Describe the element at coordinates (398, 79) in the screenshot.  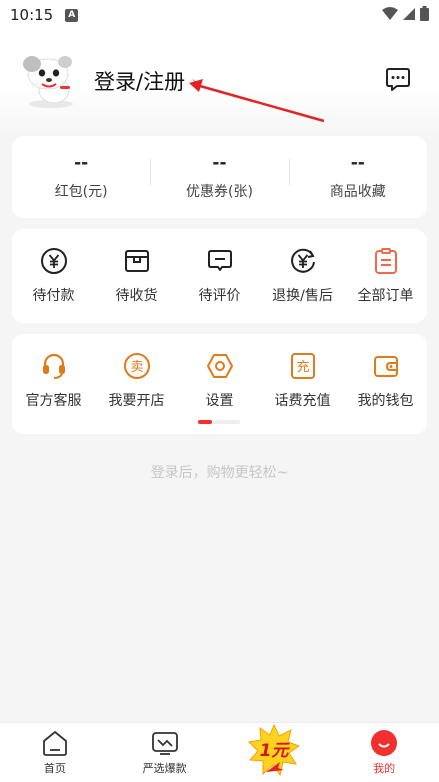
I see `message-icon` at that location.